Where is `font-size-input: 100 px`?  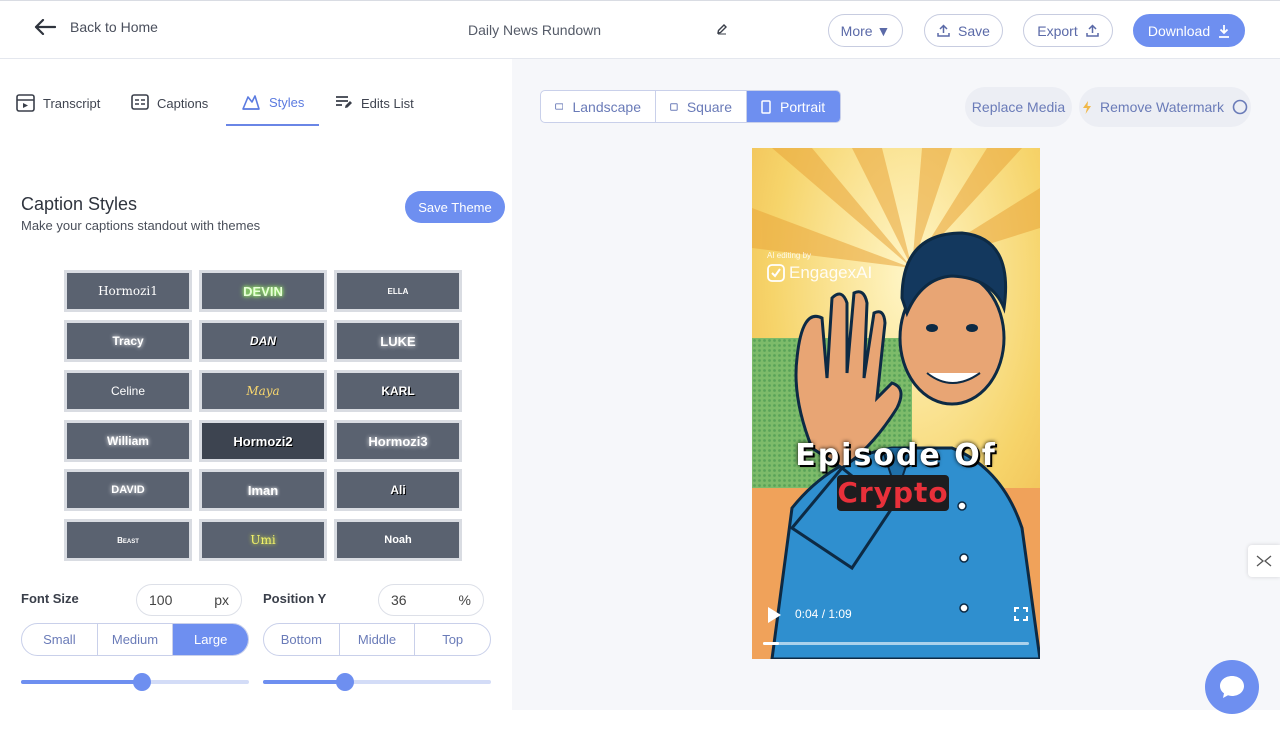 font-size-input: 100 px is located at coordinates (189, 600).